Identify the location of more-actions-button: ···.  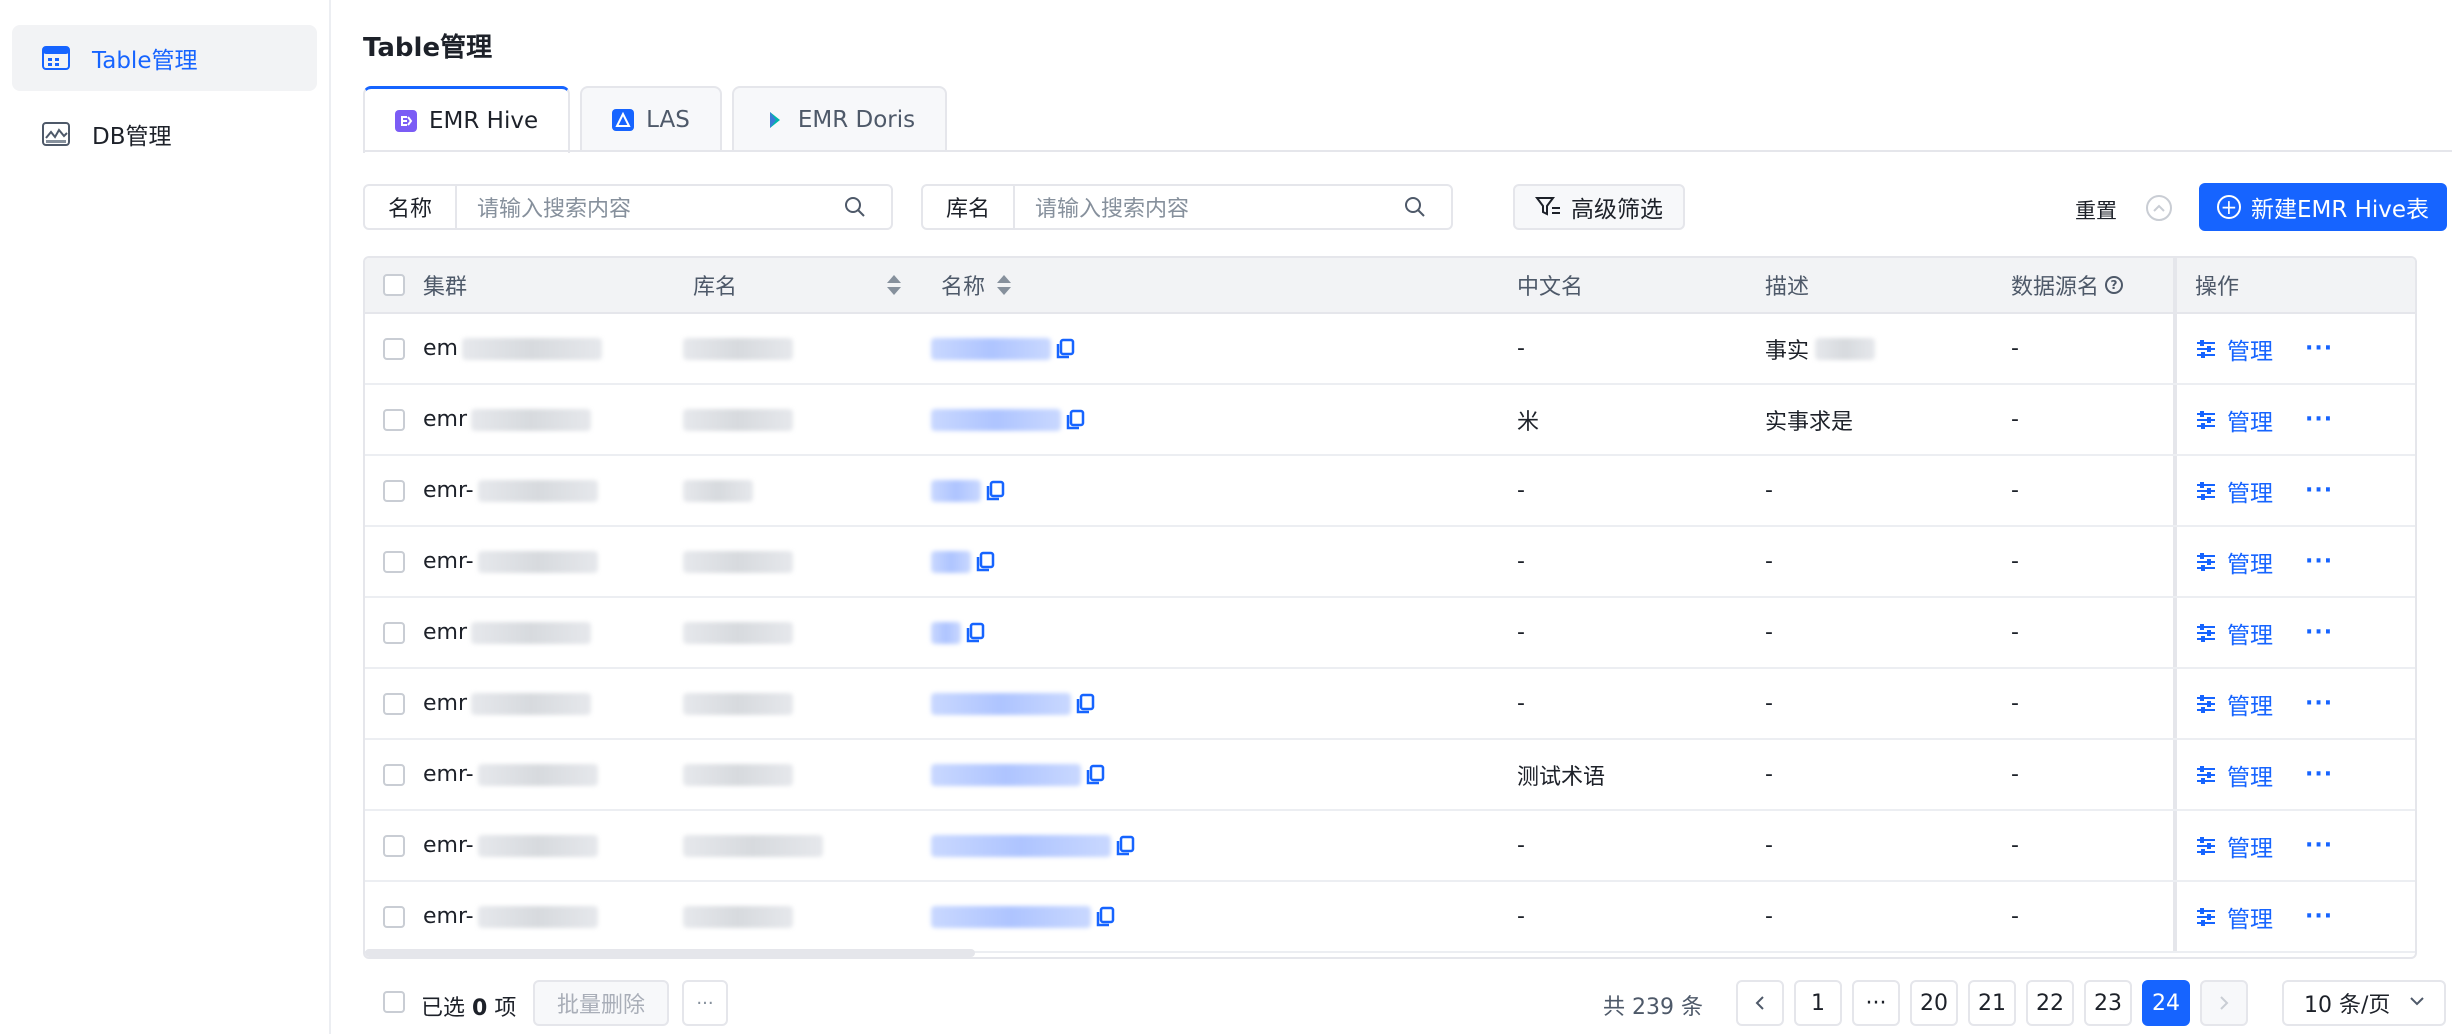
(705, 1003).